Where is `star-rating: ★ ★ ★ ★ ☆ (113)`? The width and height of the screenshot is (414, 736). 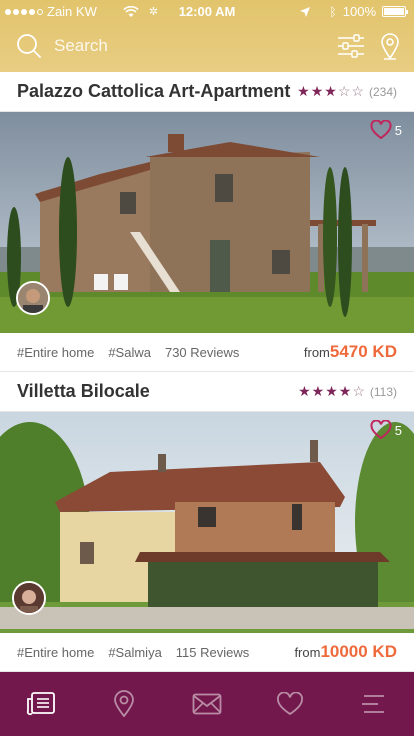 star-rating: ★ ★ ★ ★ ☆ (113) is located at coordinates (347, 391).